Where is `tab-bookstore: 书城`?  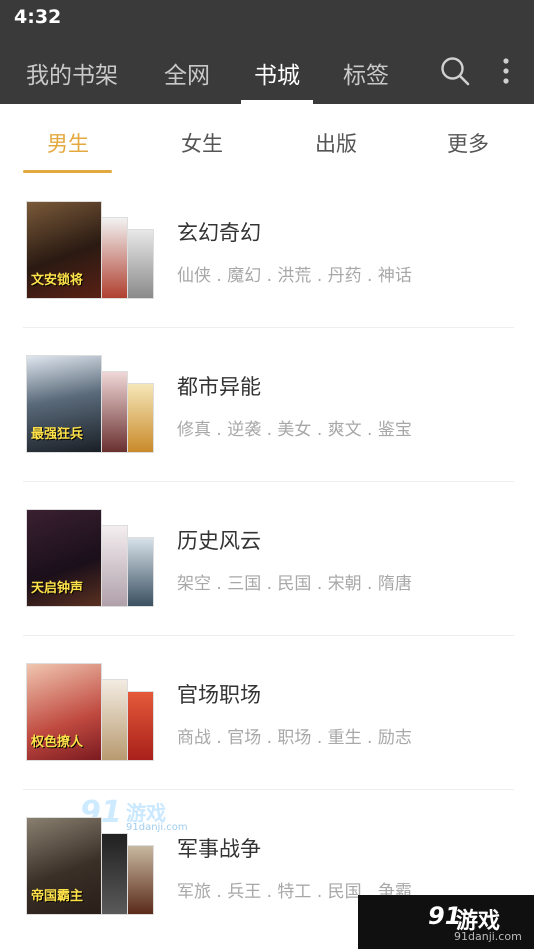
tab-bookstore: 书城 is located at coordinates (277, 73).